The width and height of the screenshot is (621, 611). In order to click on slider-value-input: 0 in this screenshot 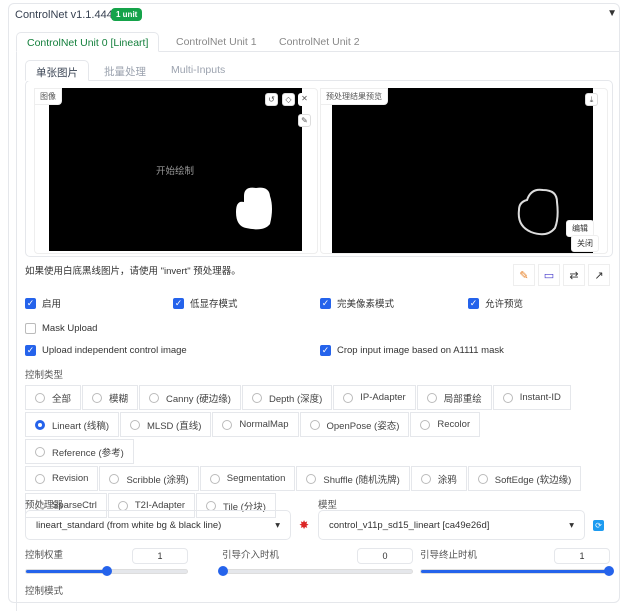, I will do `click(385, 556)`.